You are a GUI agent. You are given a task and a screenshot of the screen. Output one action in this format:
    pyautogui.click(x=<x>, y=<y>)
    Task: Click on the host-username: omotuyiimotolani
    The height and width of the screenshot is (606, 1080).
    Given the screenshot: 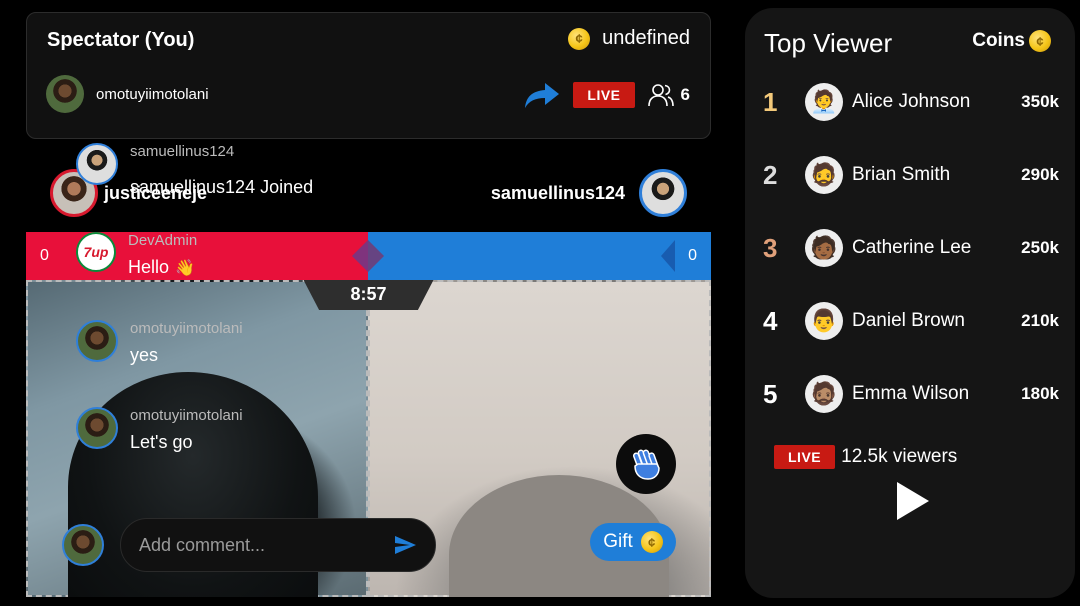 What is the action you would take?
    pyautogui.click(x=152, y=94)
    